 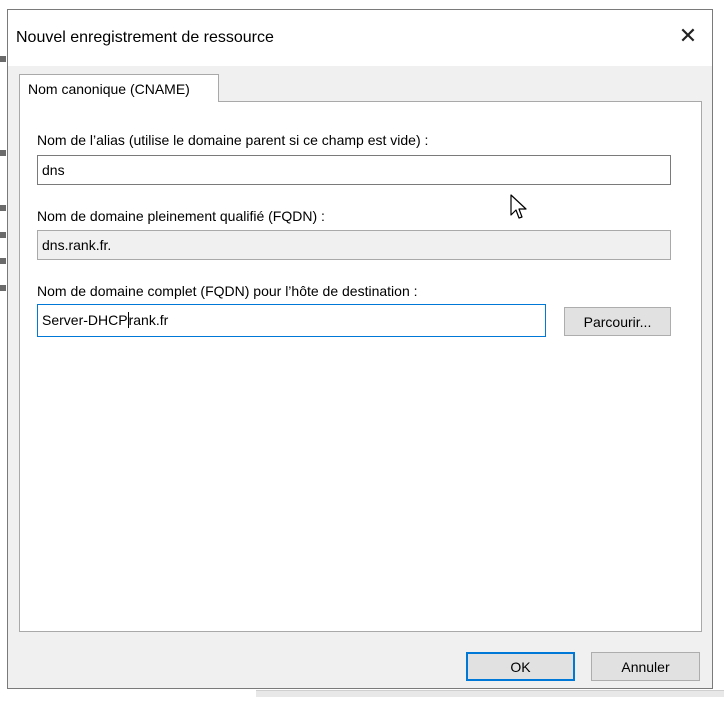 What do you see at coordinates (360, 38) in the screenshot?
I see `title-bar: Nouvel enregistrement de ressource ✕` at bounding box center [360, 38].